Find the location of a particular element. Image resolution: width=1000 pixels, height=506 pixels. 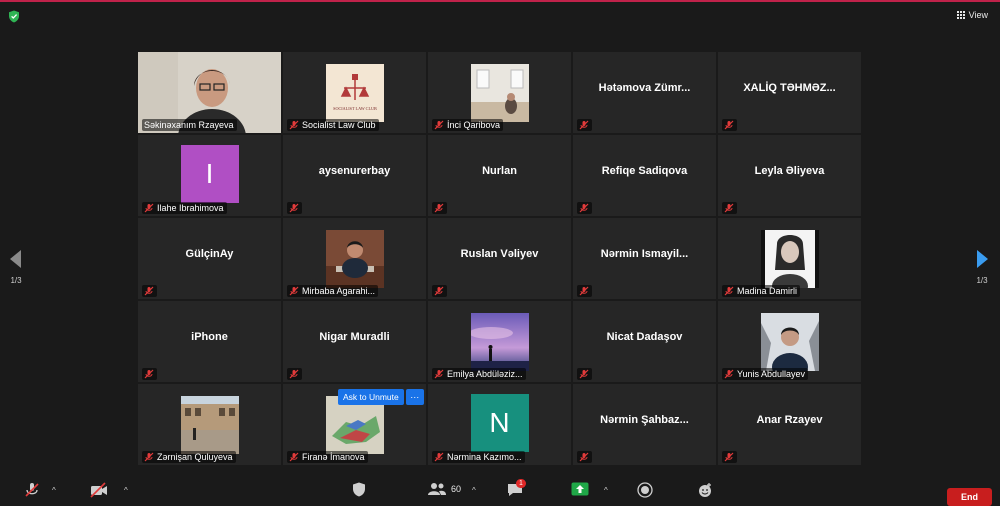

previous-page-button: 1/3 is located at coordinates (16, 267).